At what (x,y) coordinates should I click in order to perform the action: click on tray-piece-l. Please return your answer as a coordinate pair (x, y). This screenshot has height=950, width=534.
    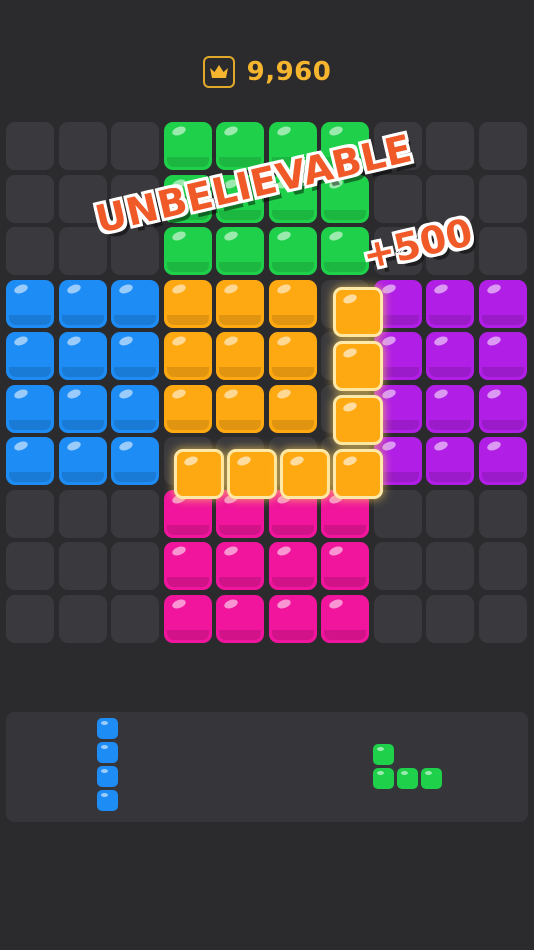
    Looking at the image, I should click on (409, 768).